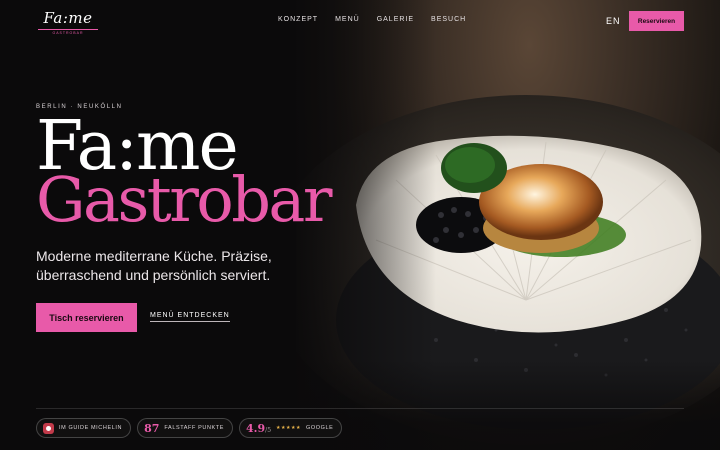  Describe the element at coordinates (48, 428) in the screenshot. I see `michelin-icon` at that location.